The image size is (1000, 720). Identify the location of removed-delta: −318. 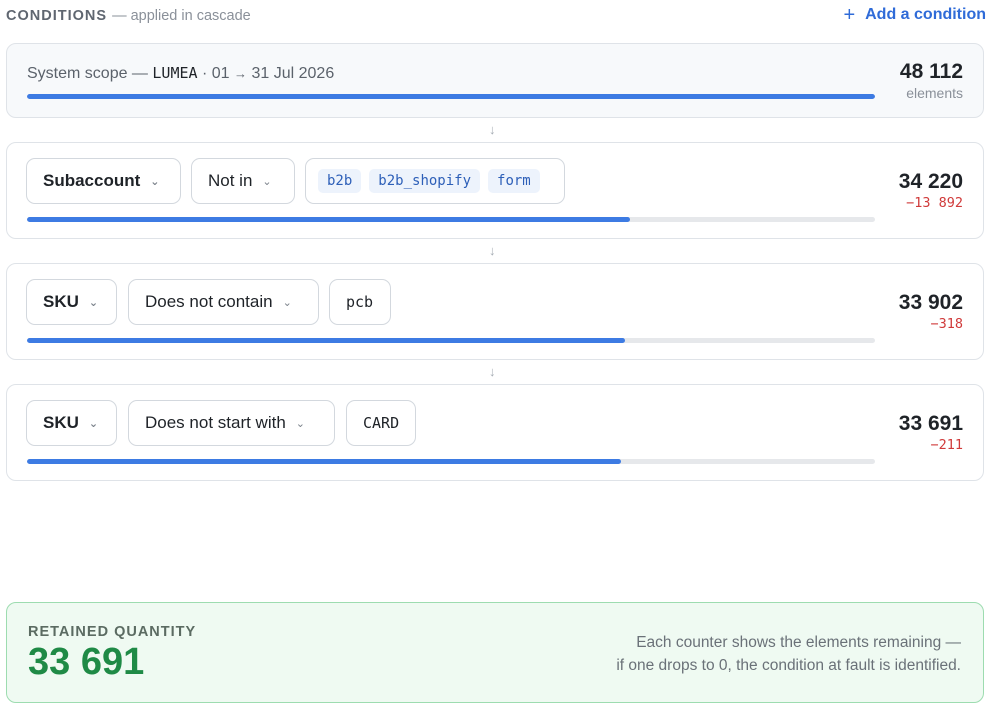
(946, 324).